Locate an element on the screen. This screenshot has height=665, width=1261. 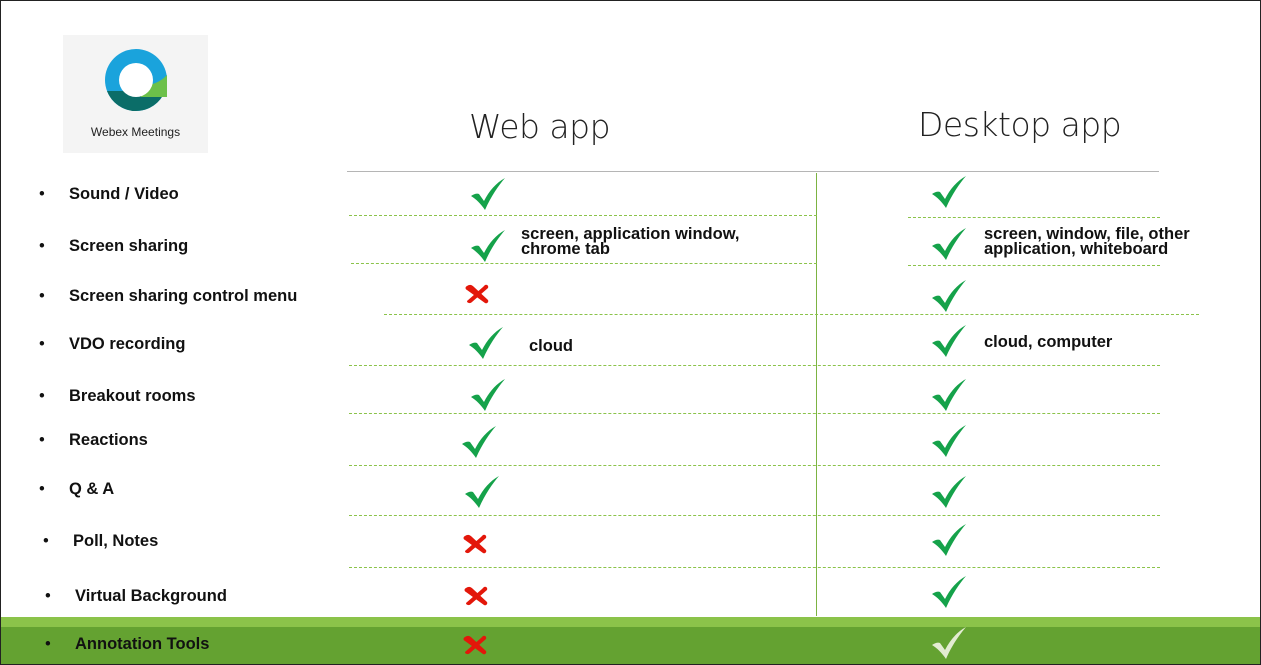
web-note: cloud is located at coordinates (551, 346).